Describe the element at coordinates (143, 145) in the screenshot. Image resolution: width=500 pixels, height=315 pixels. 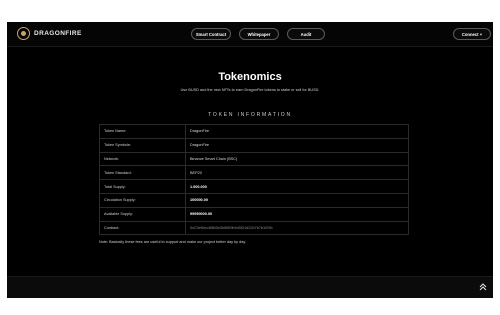
I see `row-label: Token Symbole:` at that location.